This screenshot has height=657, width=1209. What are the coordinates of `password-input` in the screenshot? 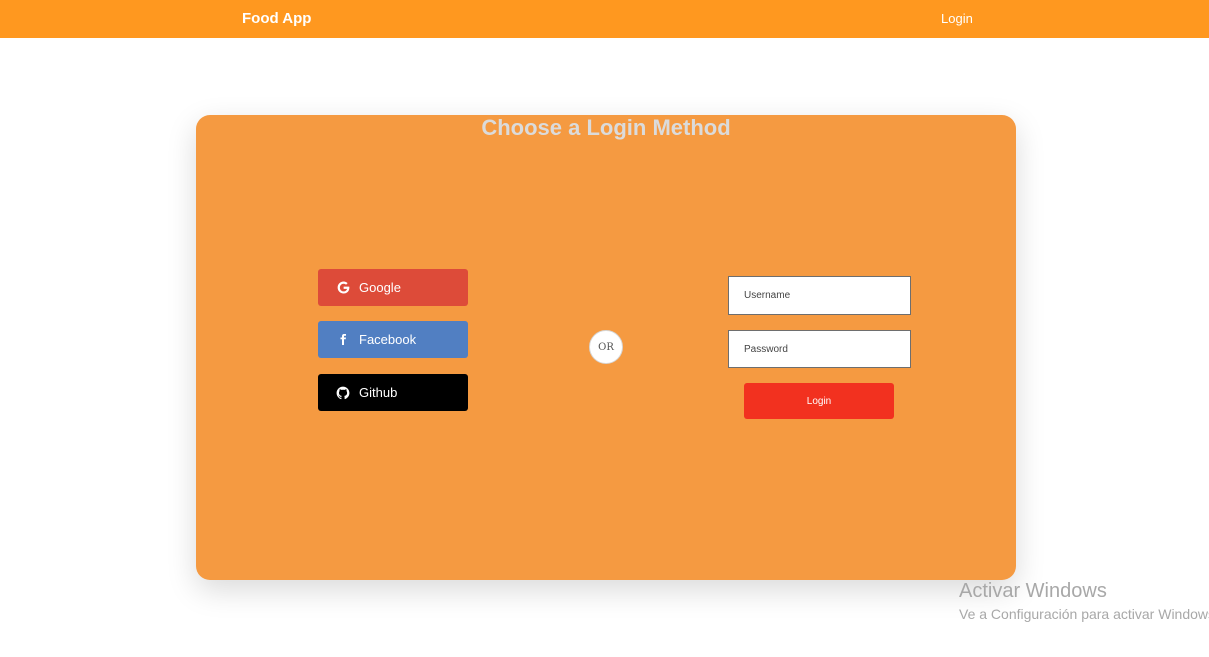 It's located at (819, 349).